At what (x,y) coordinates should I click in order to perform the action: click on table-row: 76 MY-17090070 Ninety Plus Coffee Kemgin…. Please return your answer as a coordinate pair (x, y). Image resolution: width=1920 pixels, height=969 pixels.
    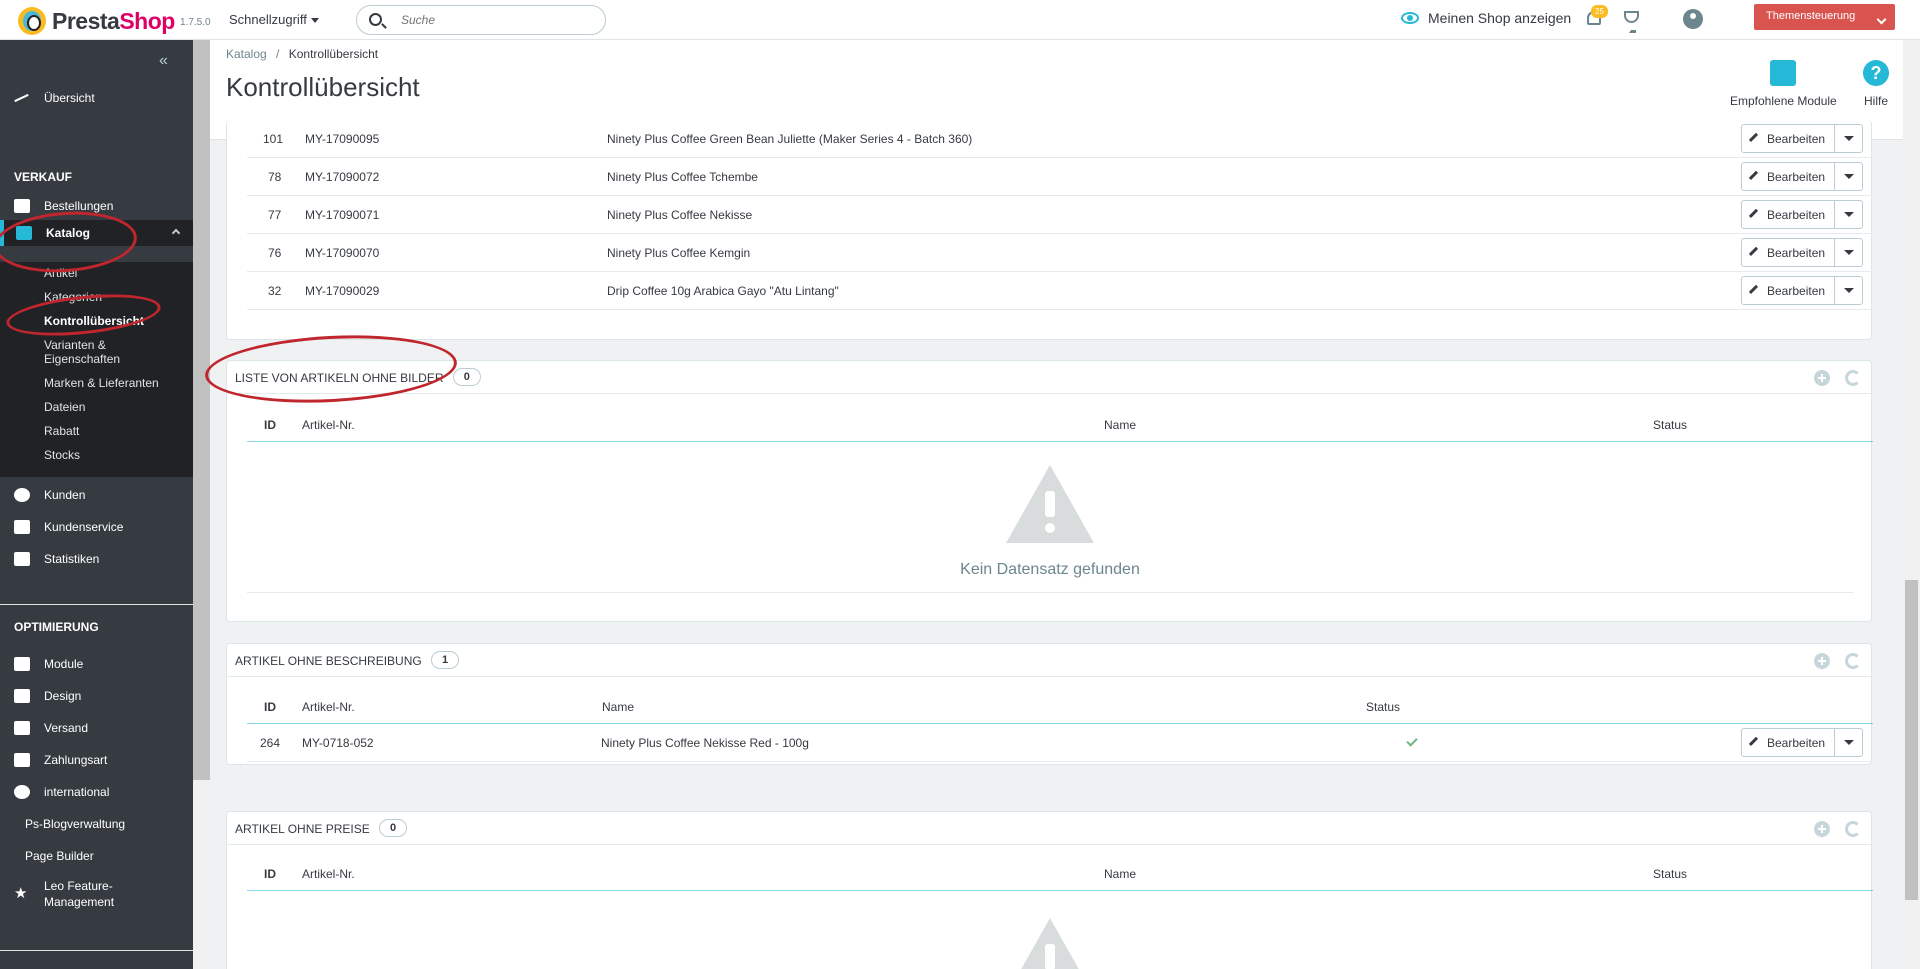
    Looking at the image, I should click on (1060, 253).